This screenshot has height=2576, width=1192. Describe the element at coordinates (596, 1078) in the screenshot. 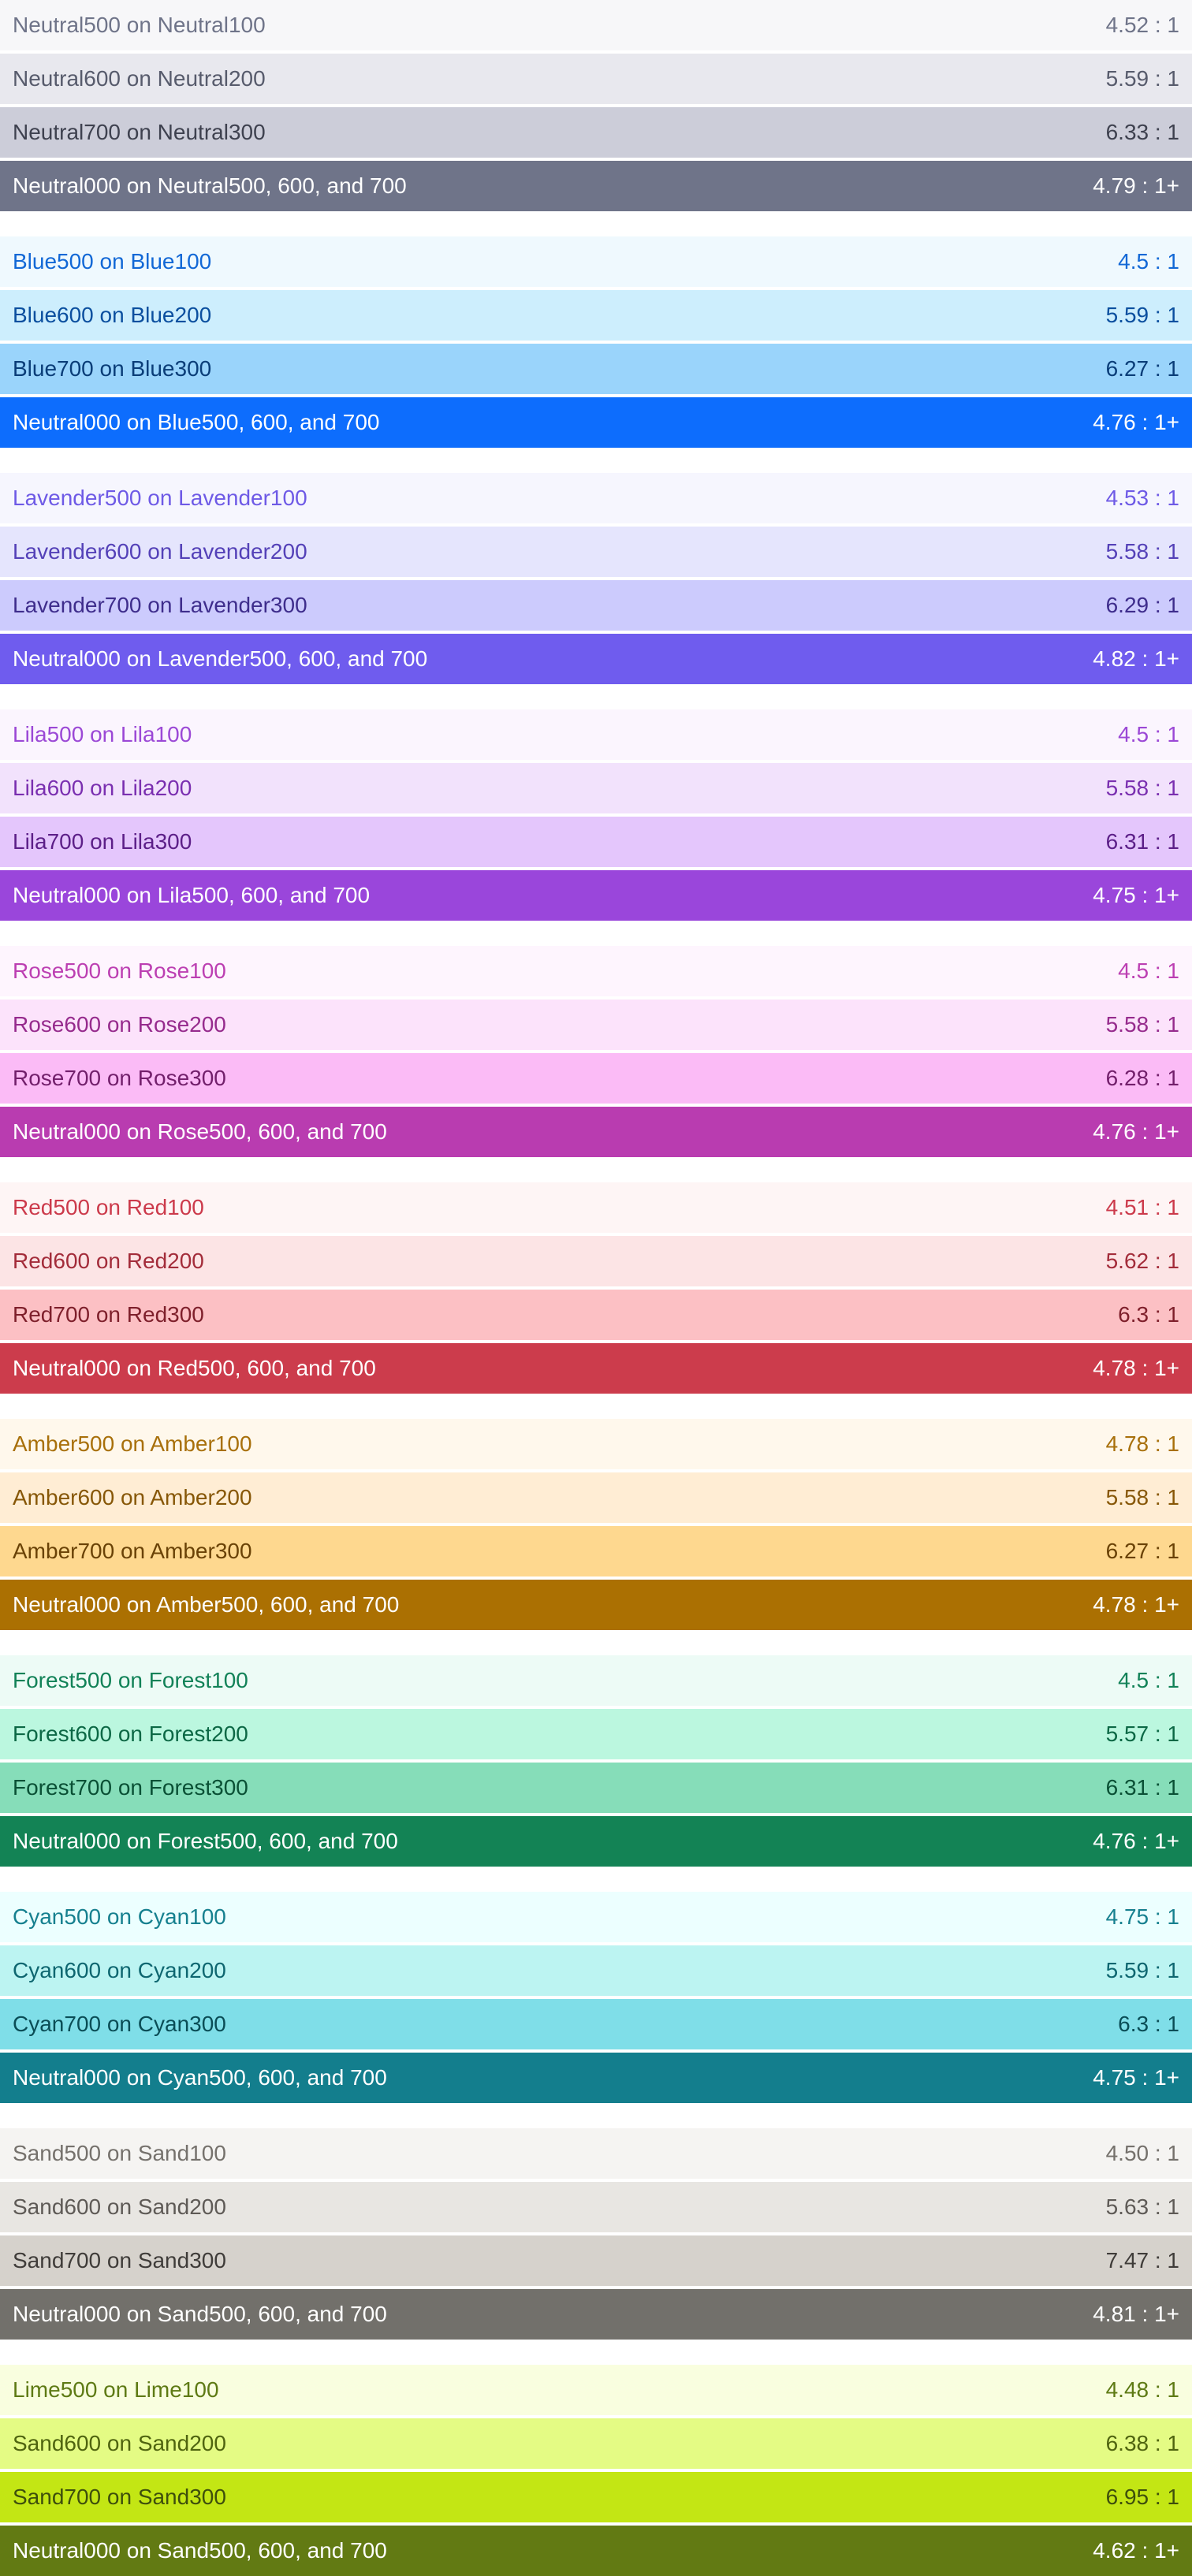

I see `contrast-row: Rose700 on Rose300 6.28 : 1` at that location.